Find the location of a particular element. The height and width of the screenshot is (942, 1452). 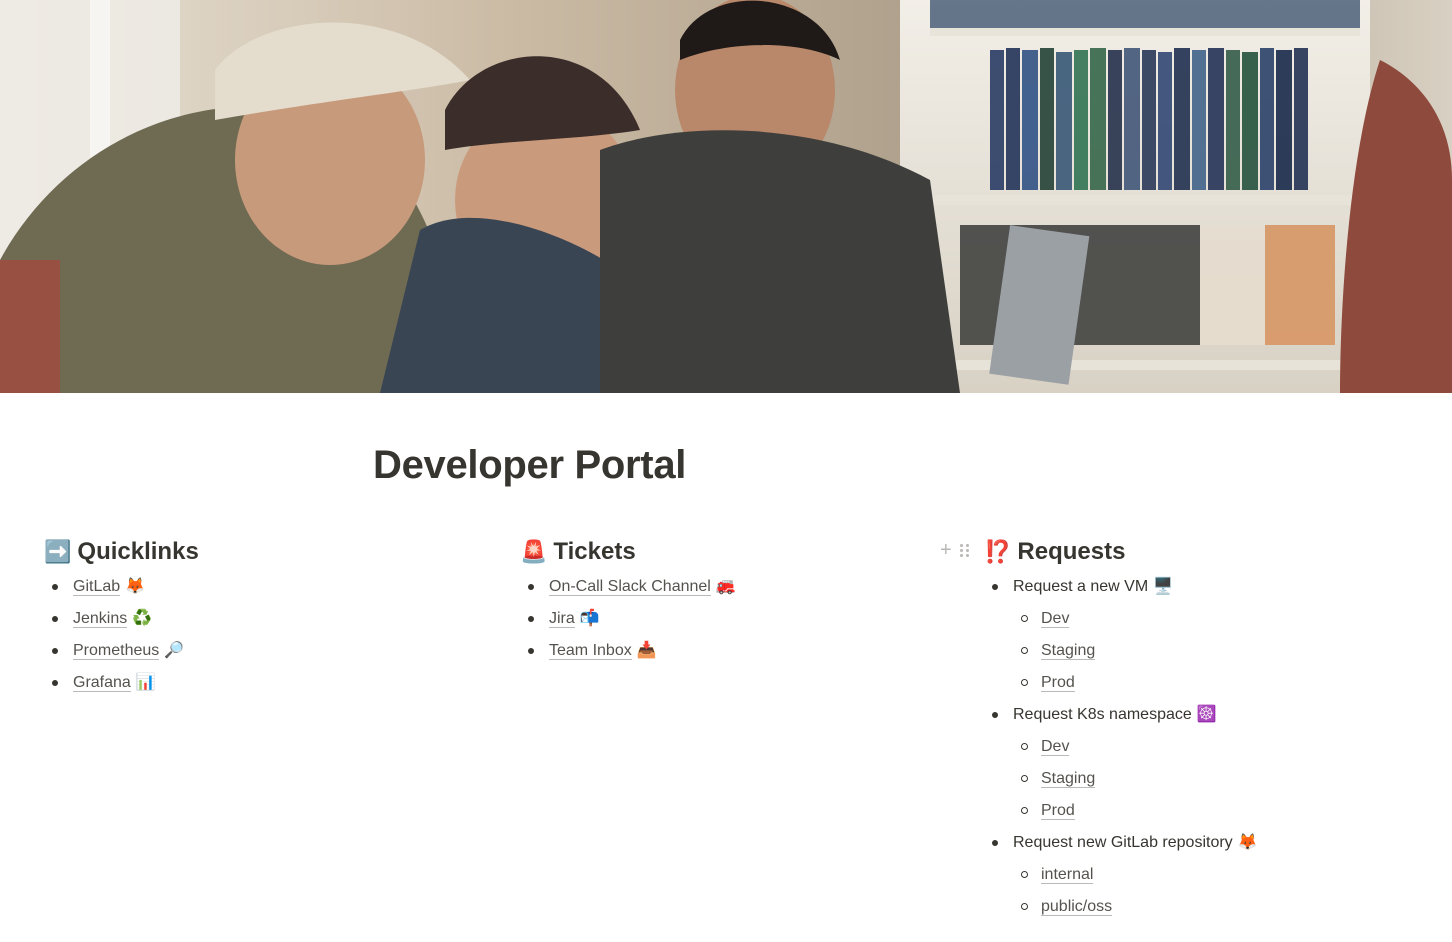

request-gitlab-repo-label: Request new GitLab repository is located at coordinates (1123, 842).